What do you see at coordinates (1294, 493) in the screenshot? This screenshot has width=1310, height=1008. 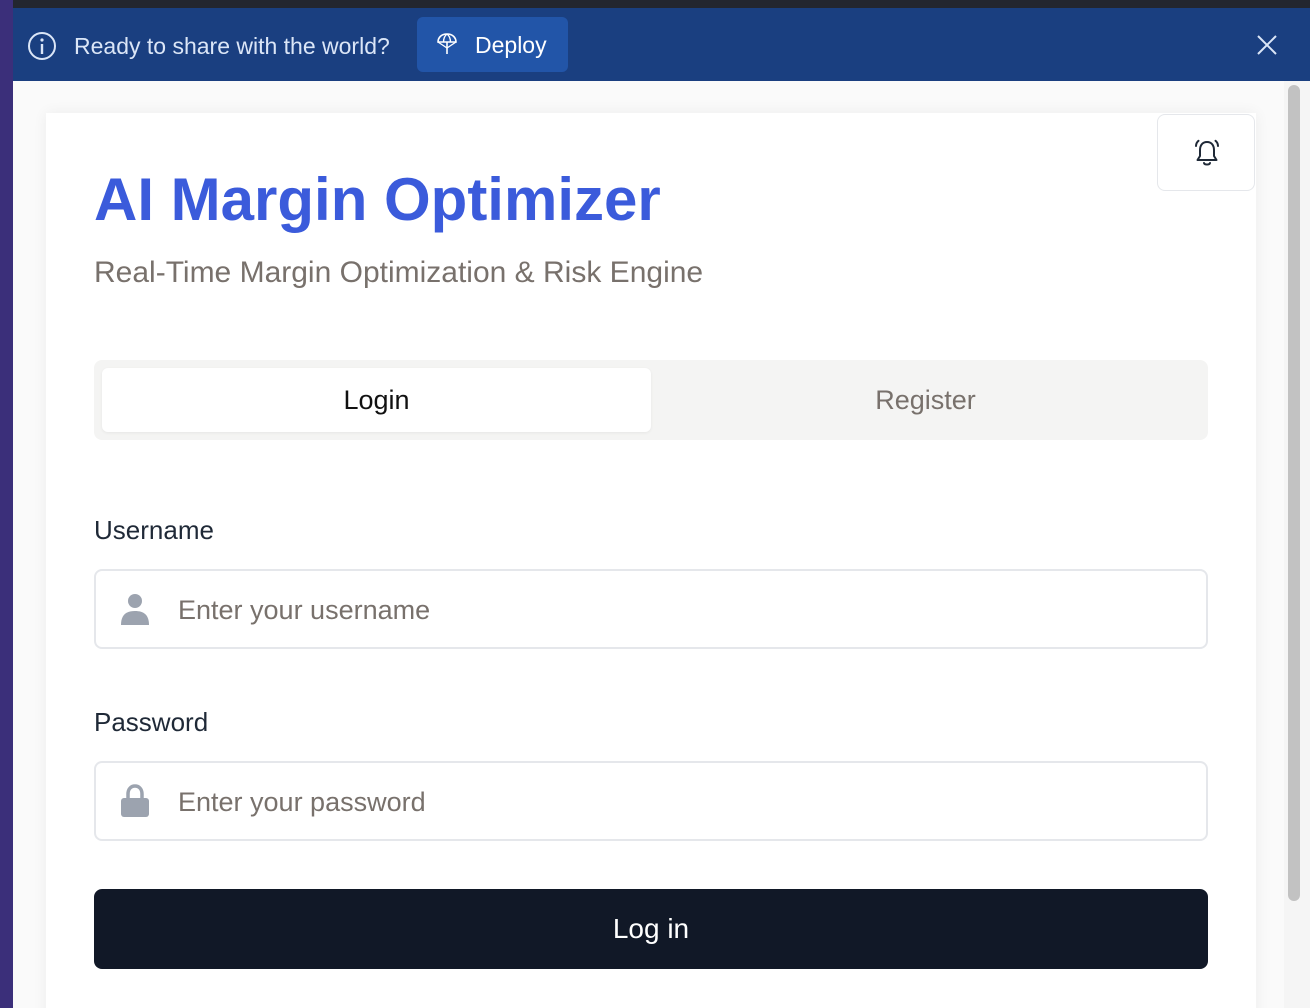 I see `scrollbar-thumb` at bounding box center [1294, 493].